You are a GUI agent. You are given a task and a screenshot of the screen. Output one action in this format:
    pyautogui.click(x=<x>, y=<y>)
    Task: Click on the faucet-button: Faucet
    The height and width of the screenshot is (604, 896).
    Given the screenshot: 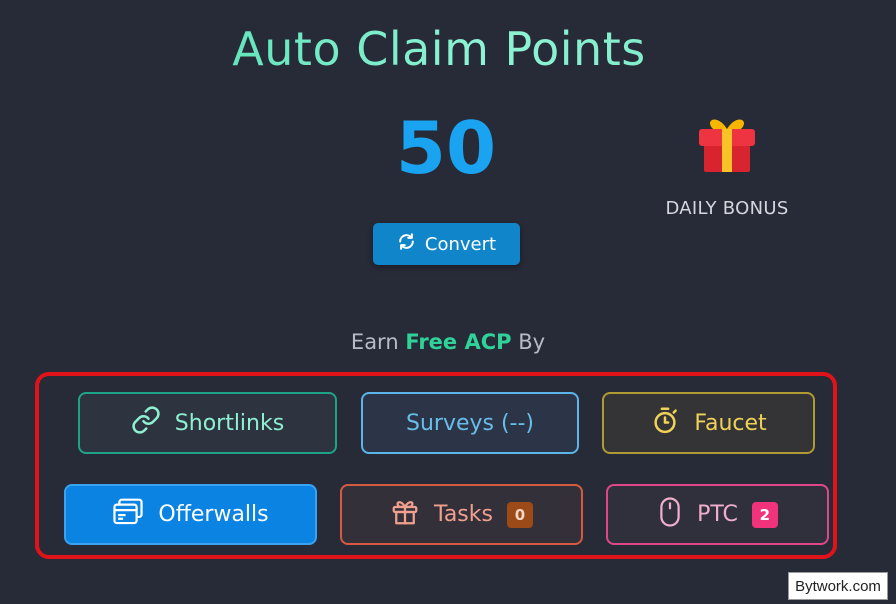 What is the action you would take?
    pyautogui.click(x=708, y=423)
    